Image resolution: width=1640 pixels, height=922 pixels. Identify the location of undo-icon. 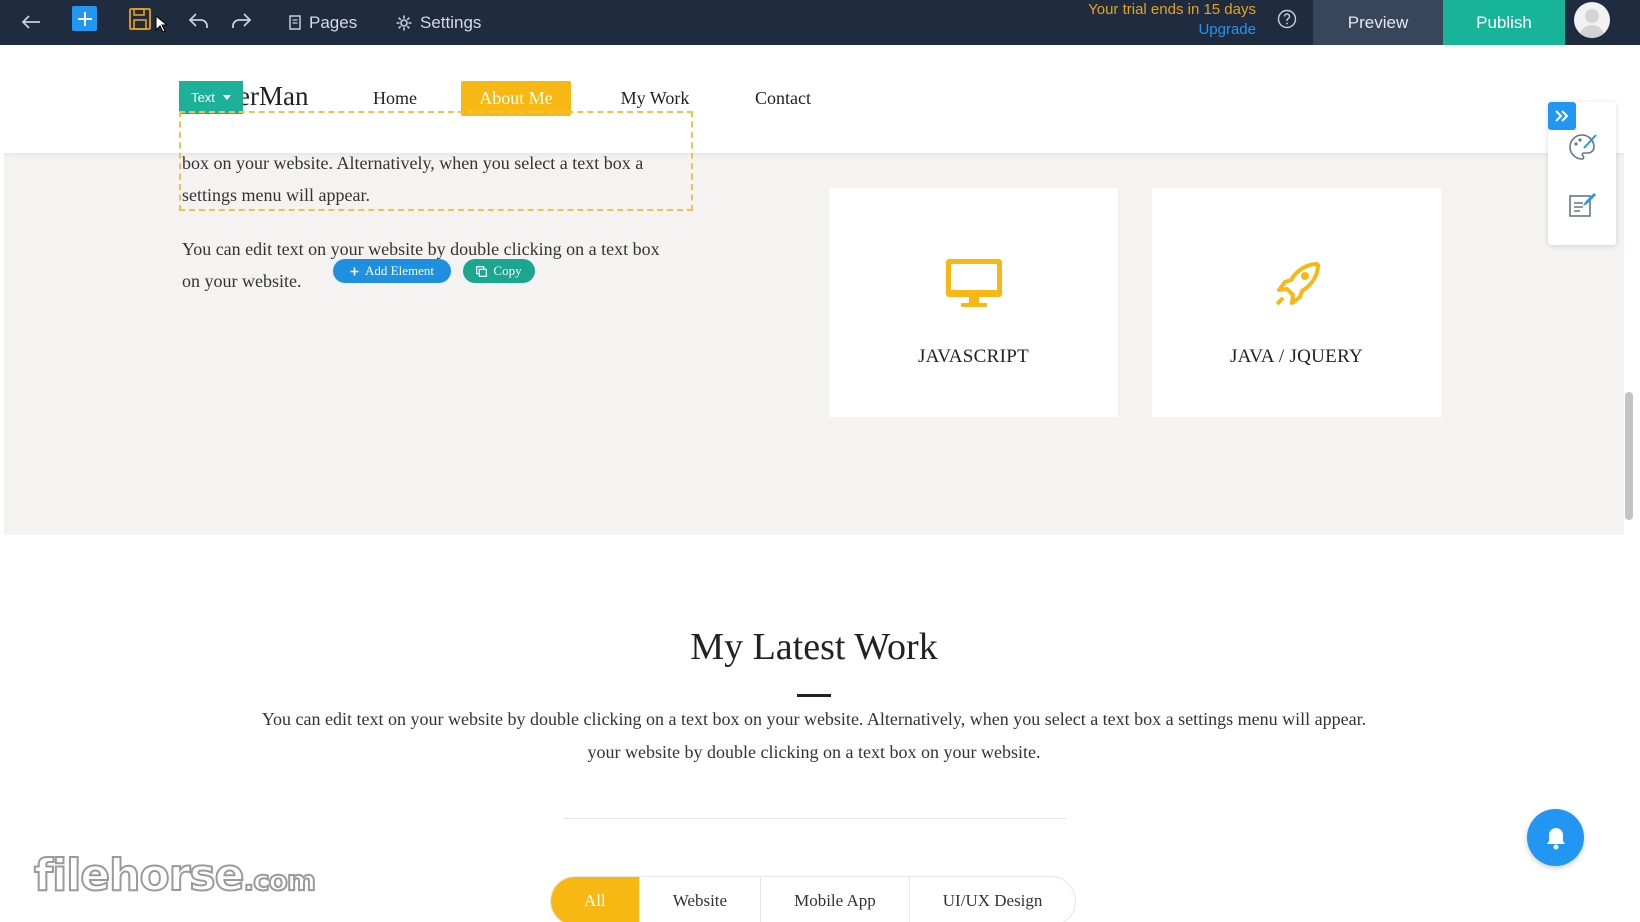
(199, 21).